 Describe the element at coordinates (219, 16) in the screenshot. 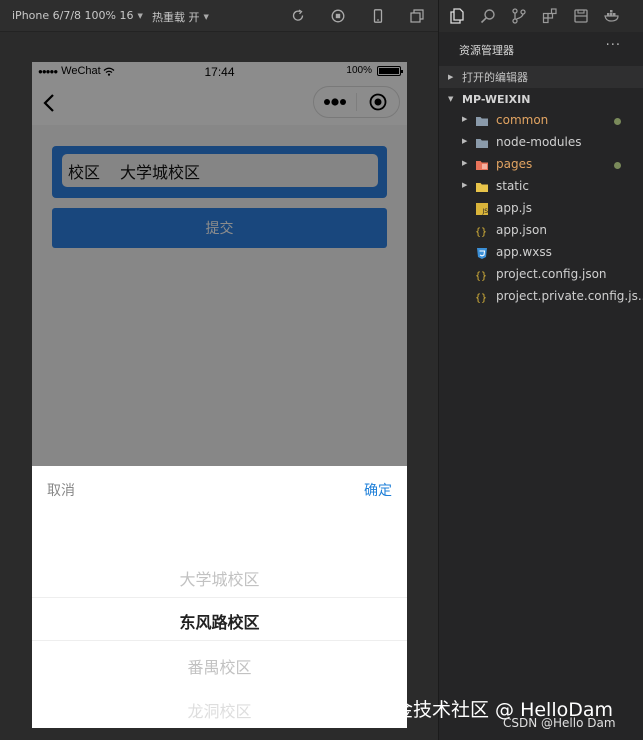

I see `simulator-toolbar: iPhone 6/7/8 100% 16 ▼ 热重载 开 ▼` at that location.